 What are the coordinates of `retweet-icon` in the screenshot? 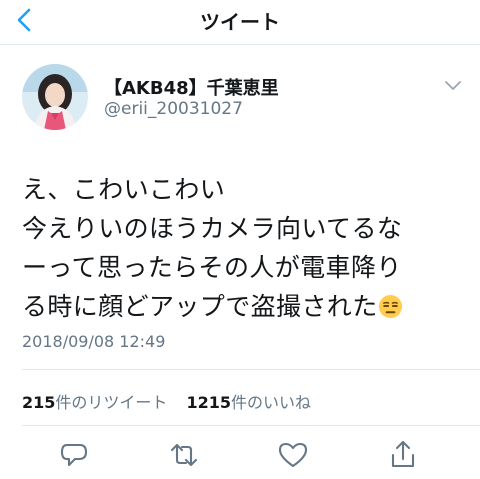 It's located at (184, 455).